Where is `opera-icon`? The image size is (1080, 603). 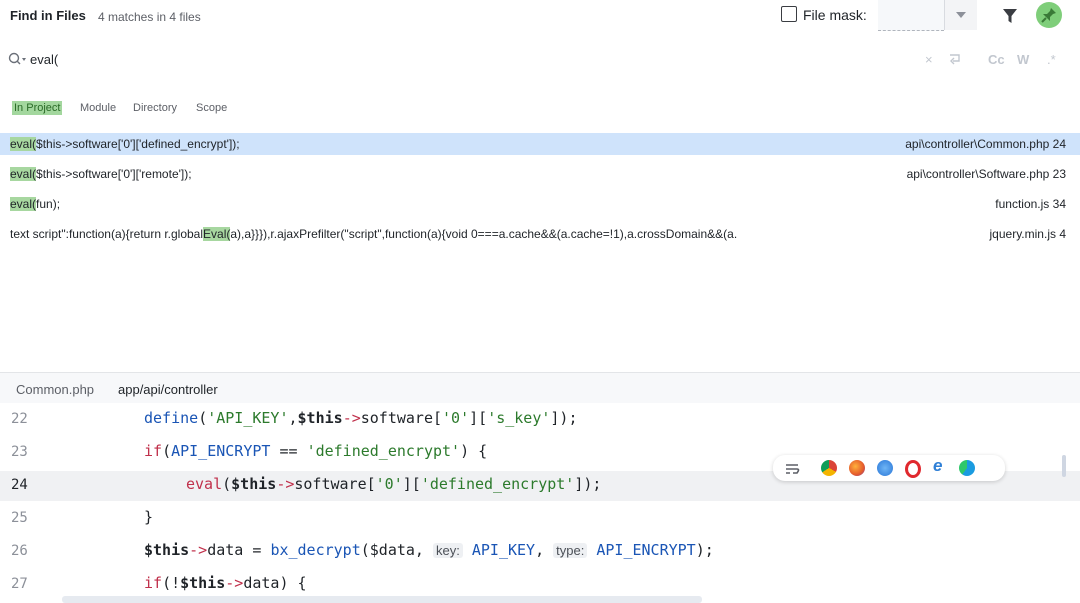 opera-icon is located at coordinates (913, 469).